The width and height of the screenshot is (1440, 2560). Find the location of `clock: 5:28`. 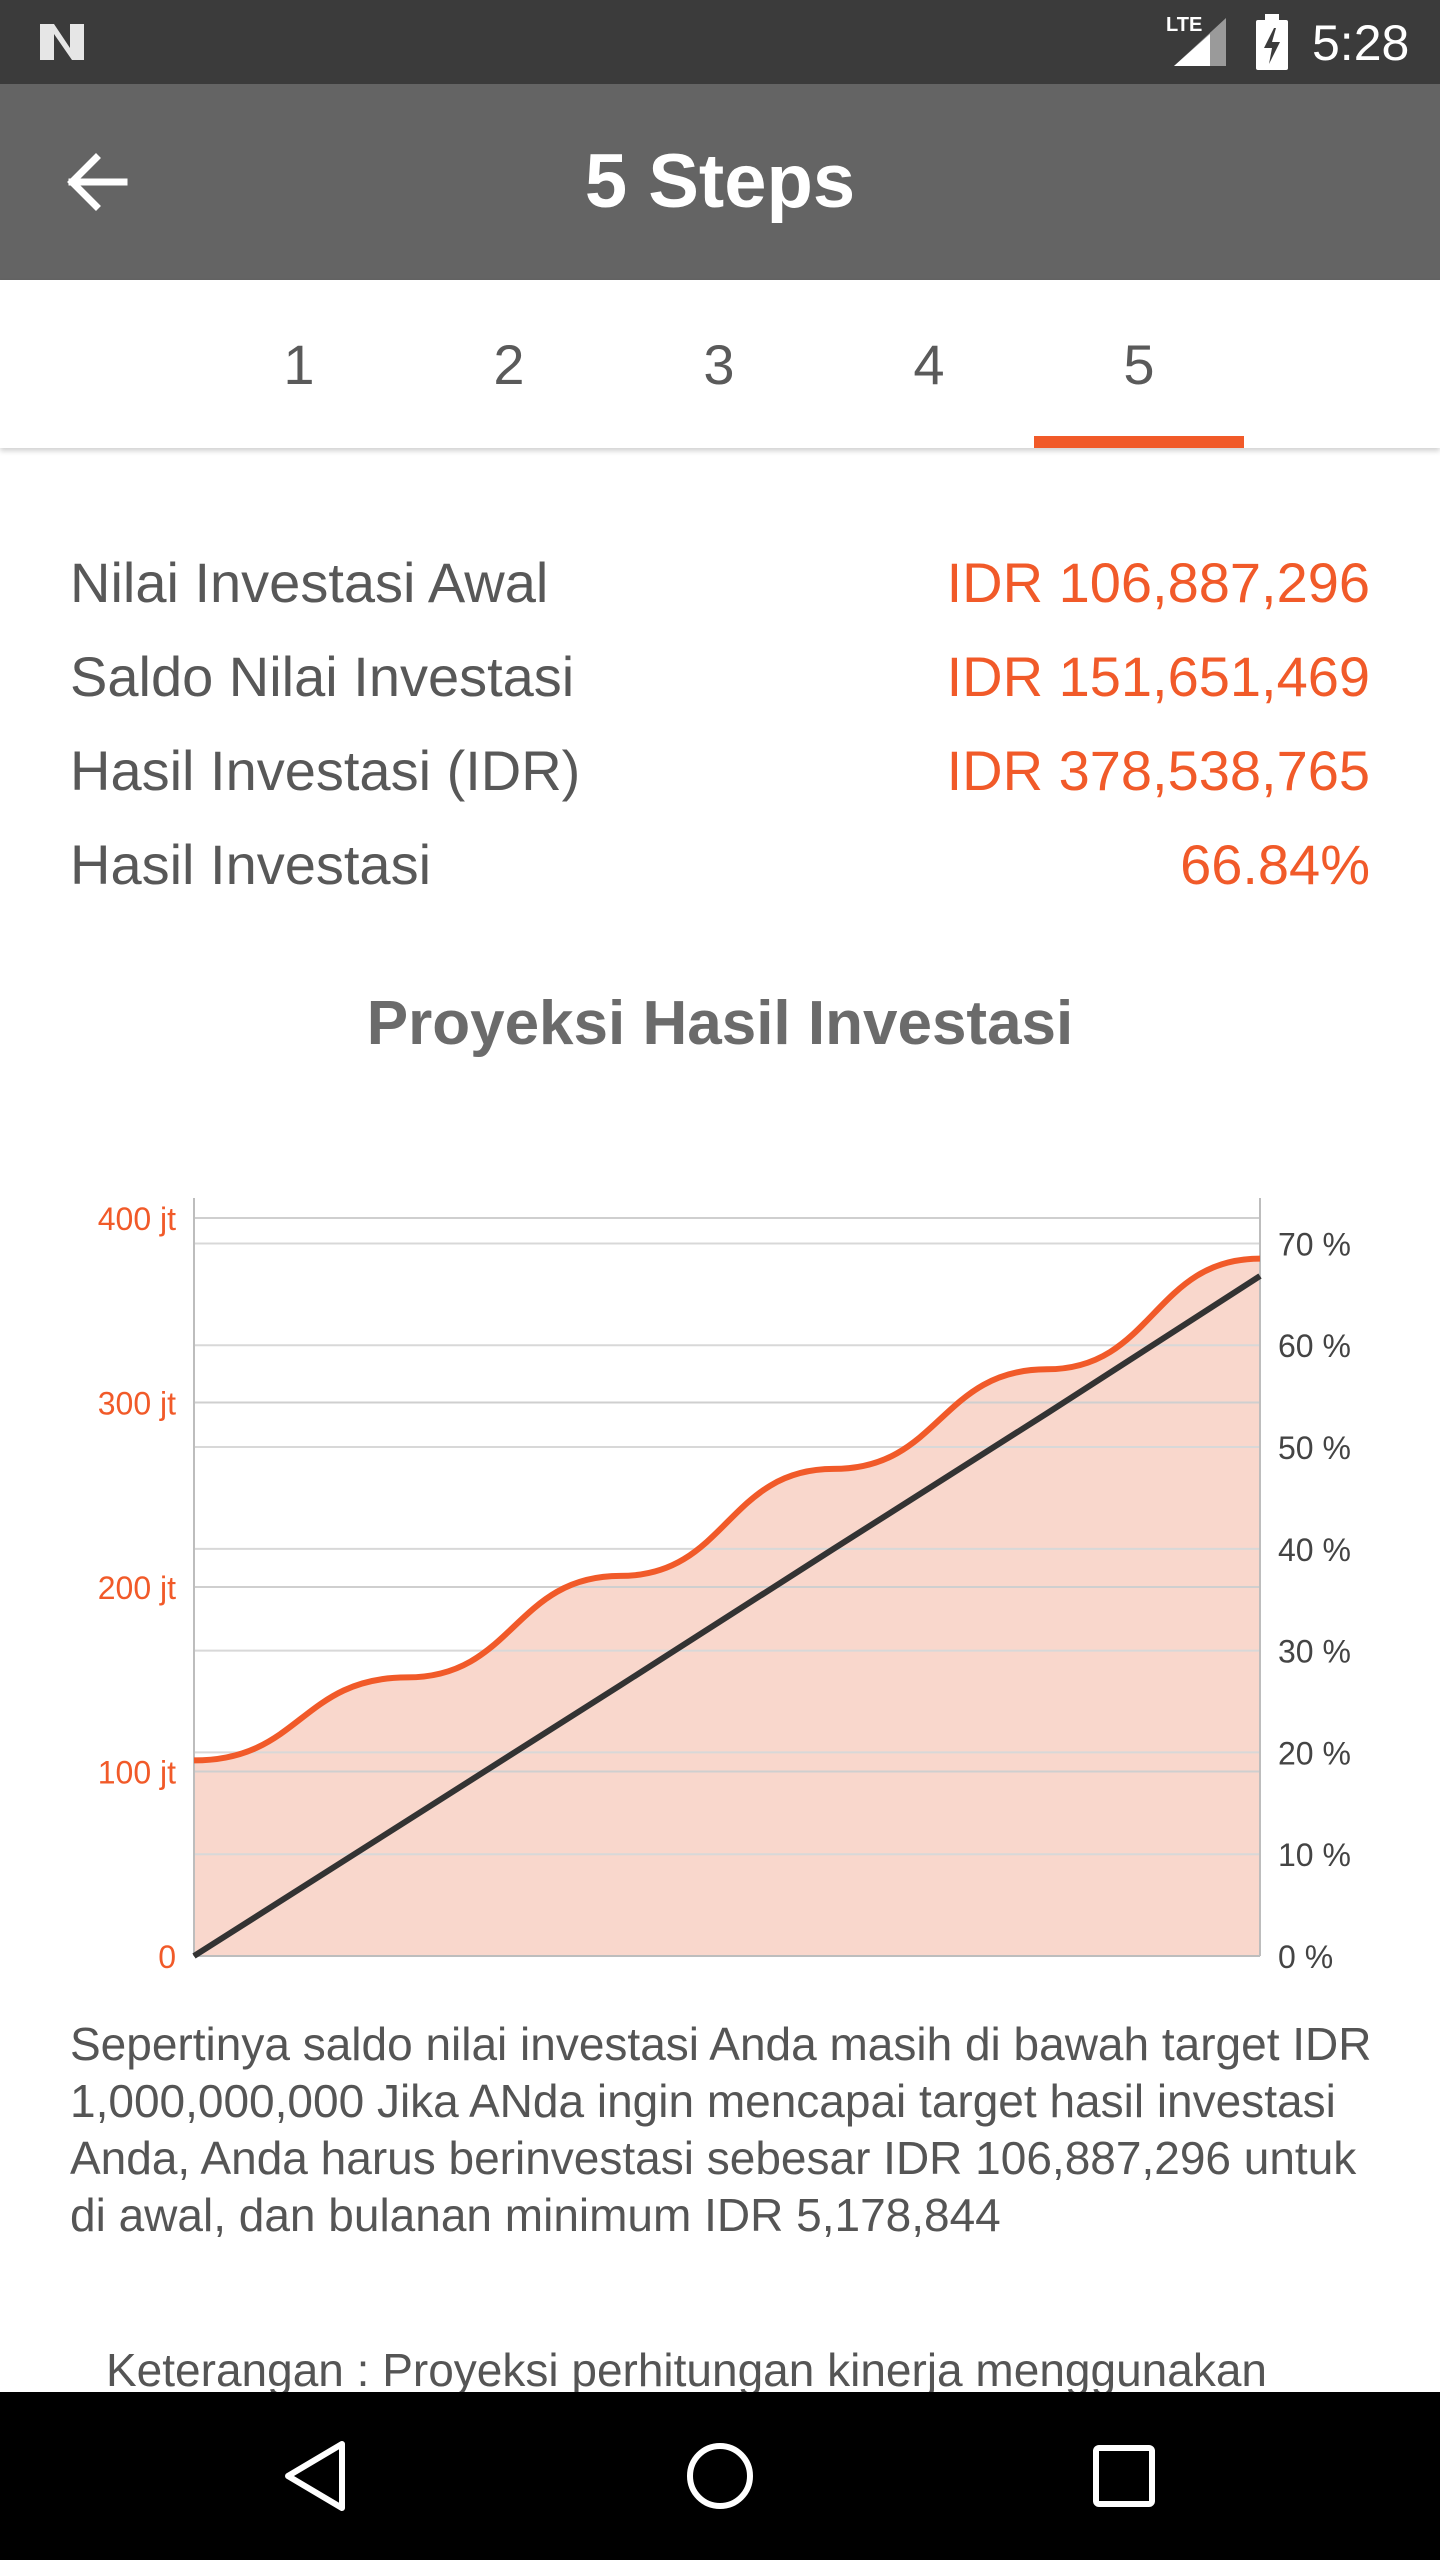

clock: 5:28 is located at coordinates (1361, 43).